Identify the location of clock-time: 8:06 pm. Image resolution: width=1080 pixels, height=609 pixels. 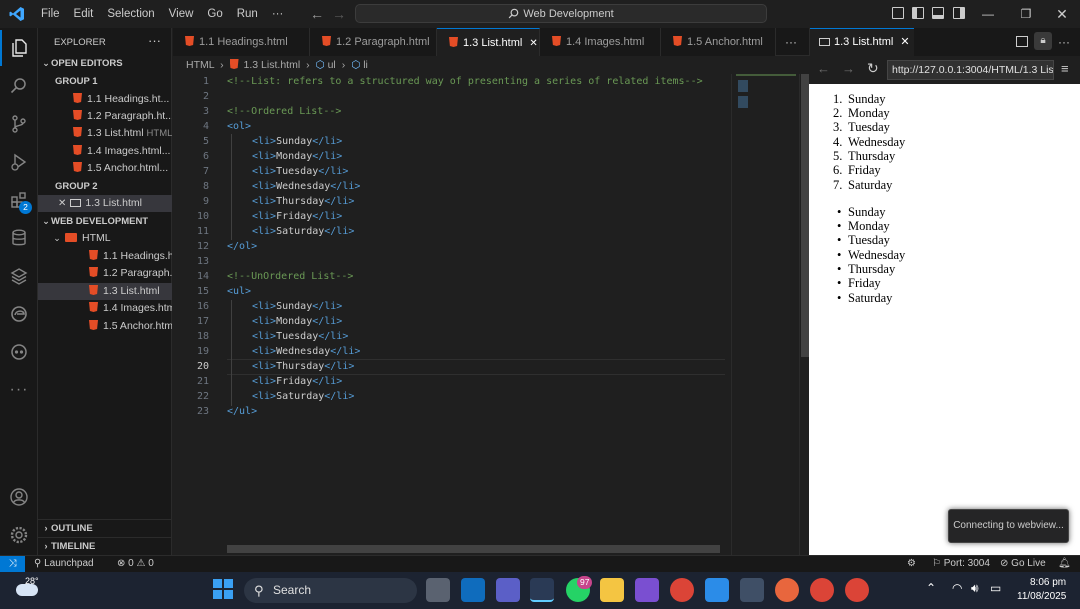
(1048, 582).